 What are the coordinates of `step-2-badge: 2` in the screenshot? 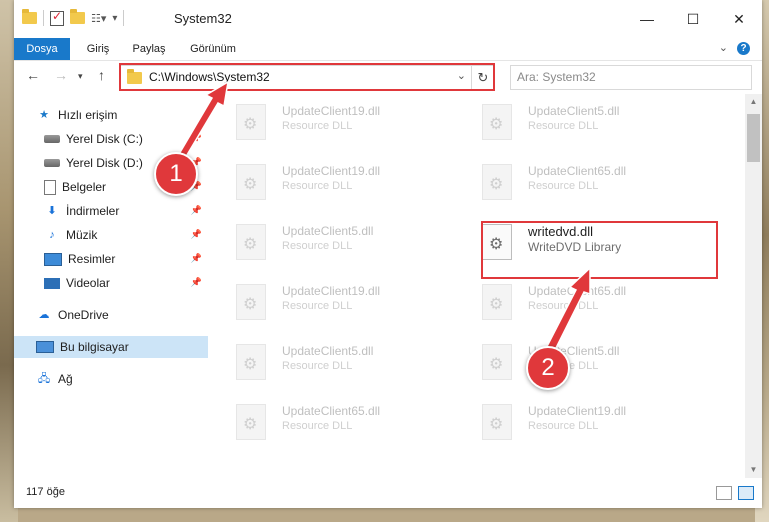 It's located at (548, 368).